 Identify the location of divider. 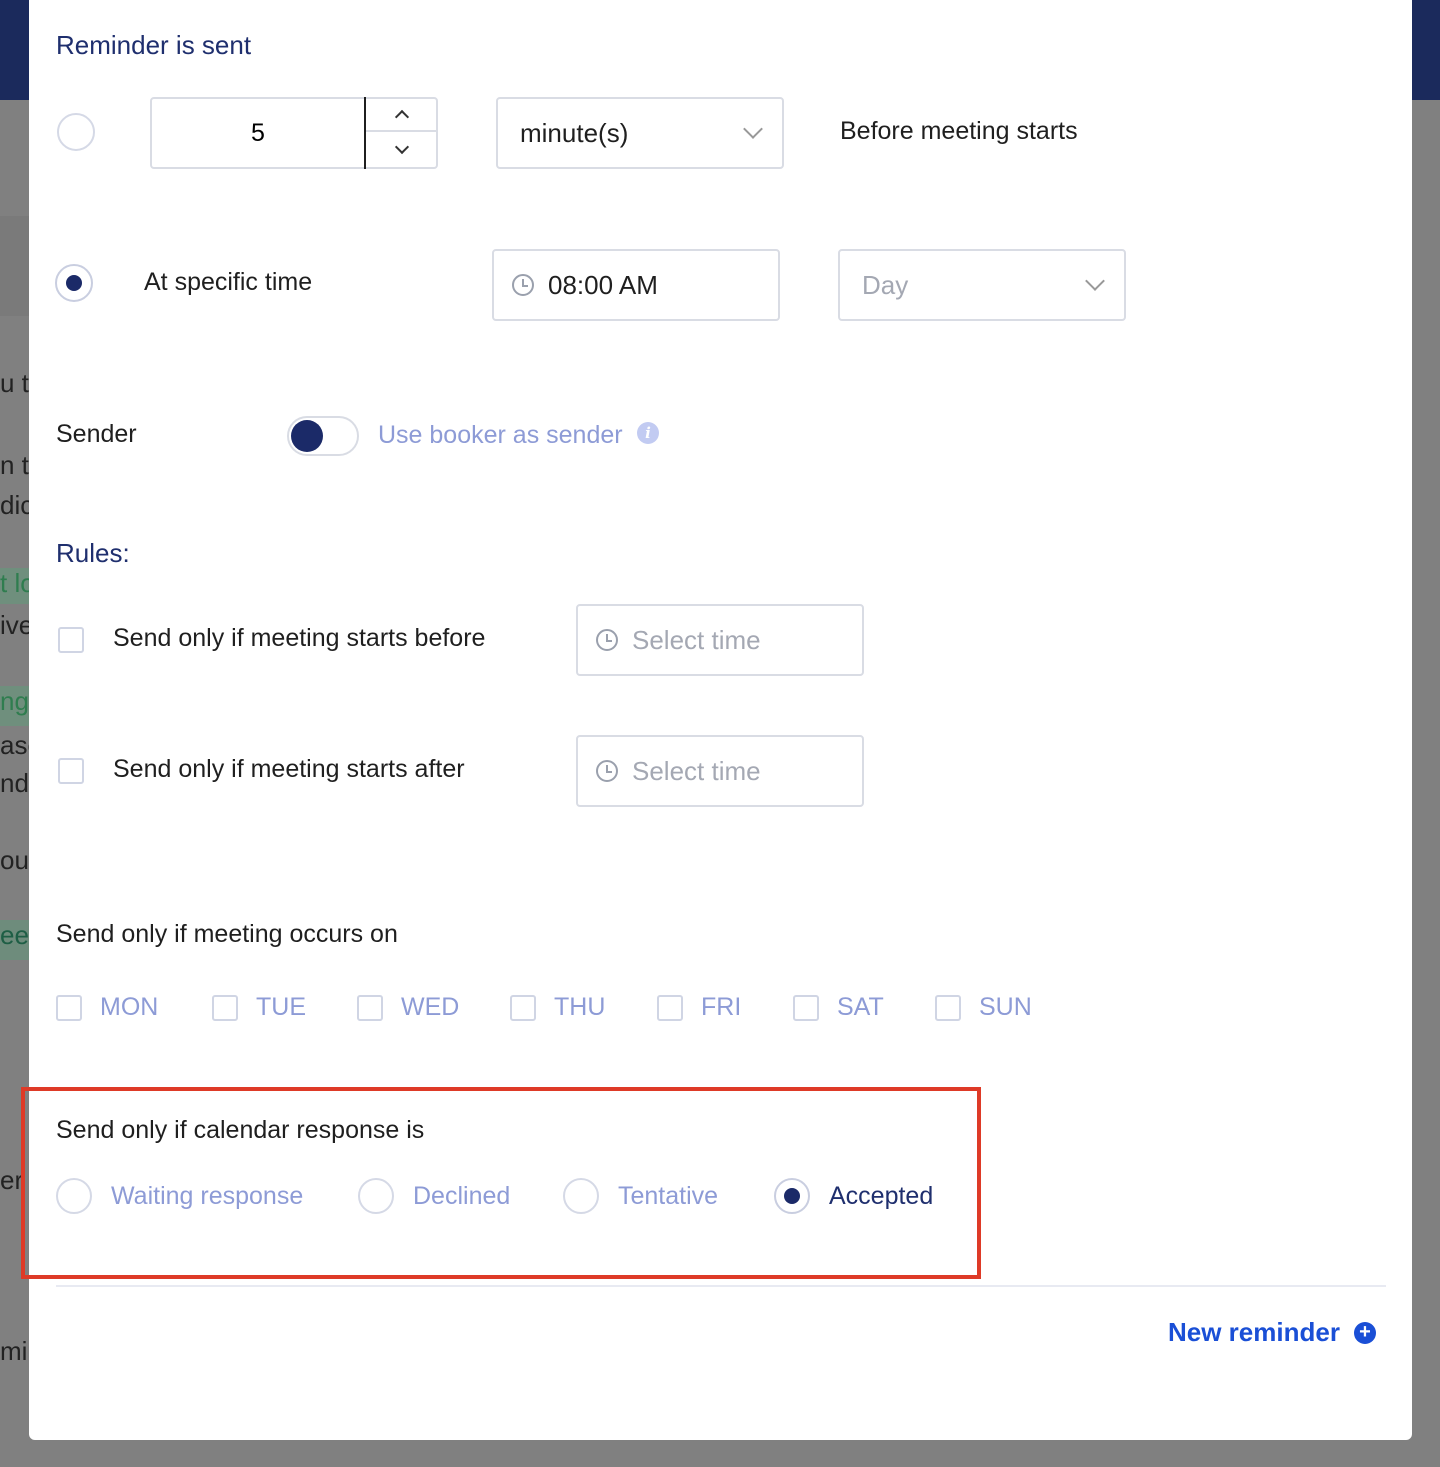
(721, 1286).